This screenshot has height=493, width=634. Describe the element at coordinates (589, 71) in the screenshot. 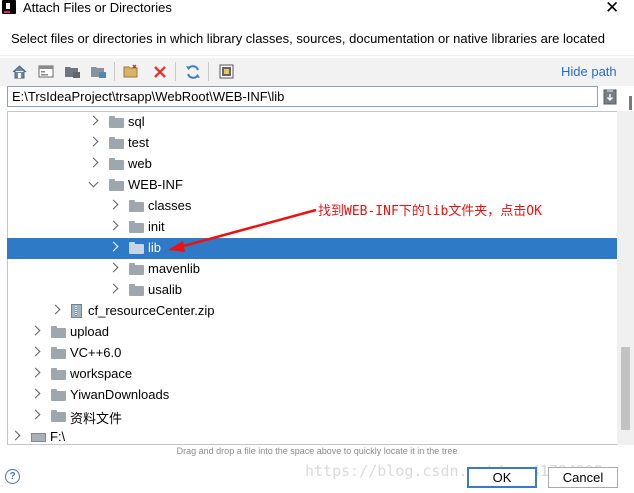

I see `hide-path-link: Hide path` at that location.